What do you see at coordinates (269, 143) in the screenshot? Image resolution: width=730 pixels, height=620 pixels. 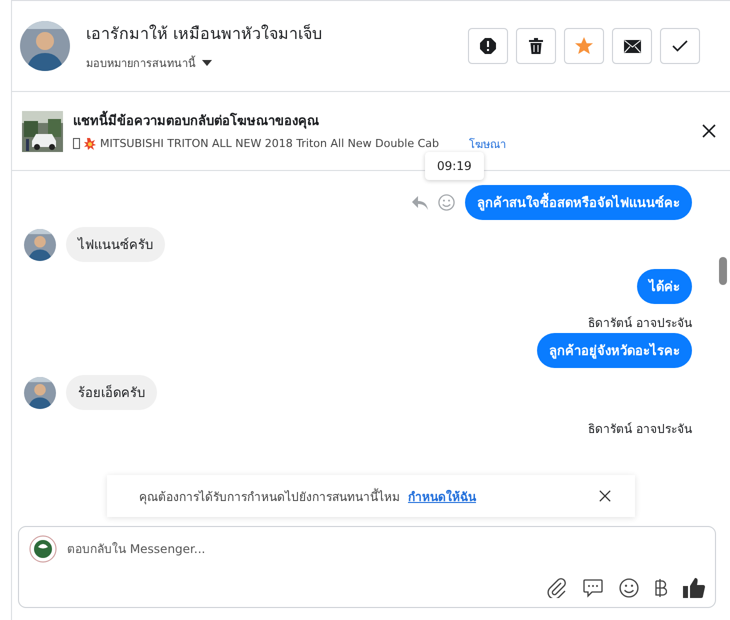 I see `ad-name: MITSUBISHI TRITON ALL NEW 2018 Triton All New Double Cab` at bounding box center [269, 143].